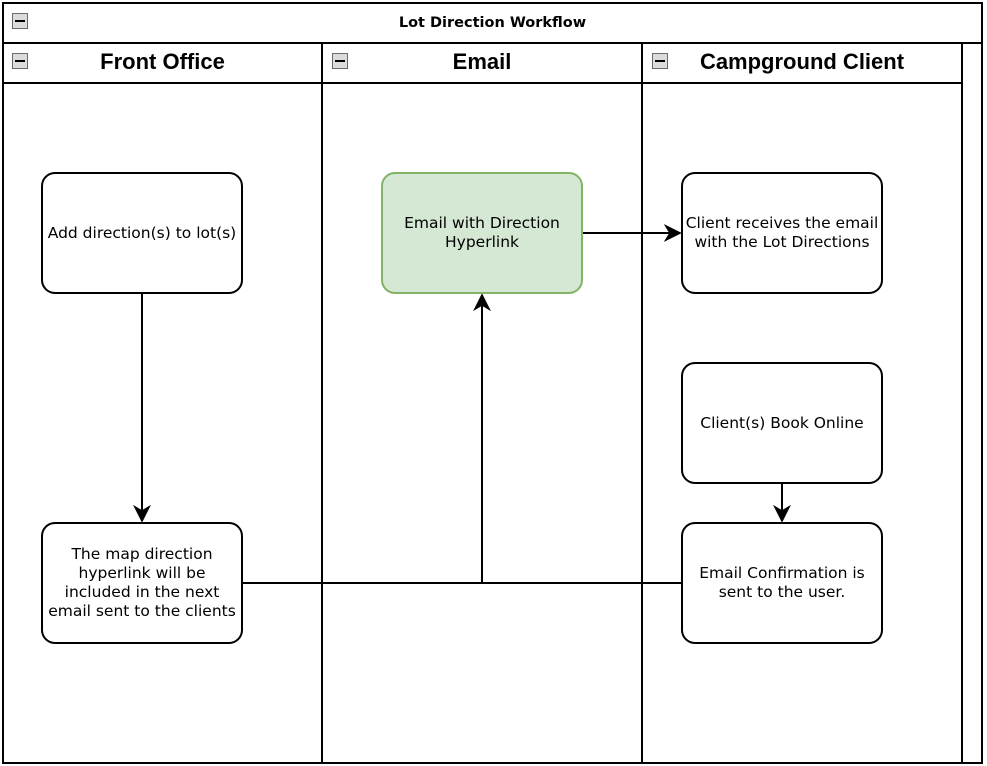 This screenshot has width=987, height=766. I want to click on node-label: Email Confirmation is sent to the user., so click(782, 582).